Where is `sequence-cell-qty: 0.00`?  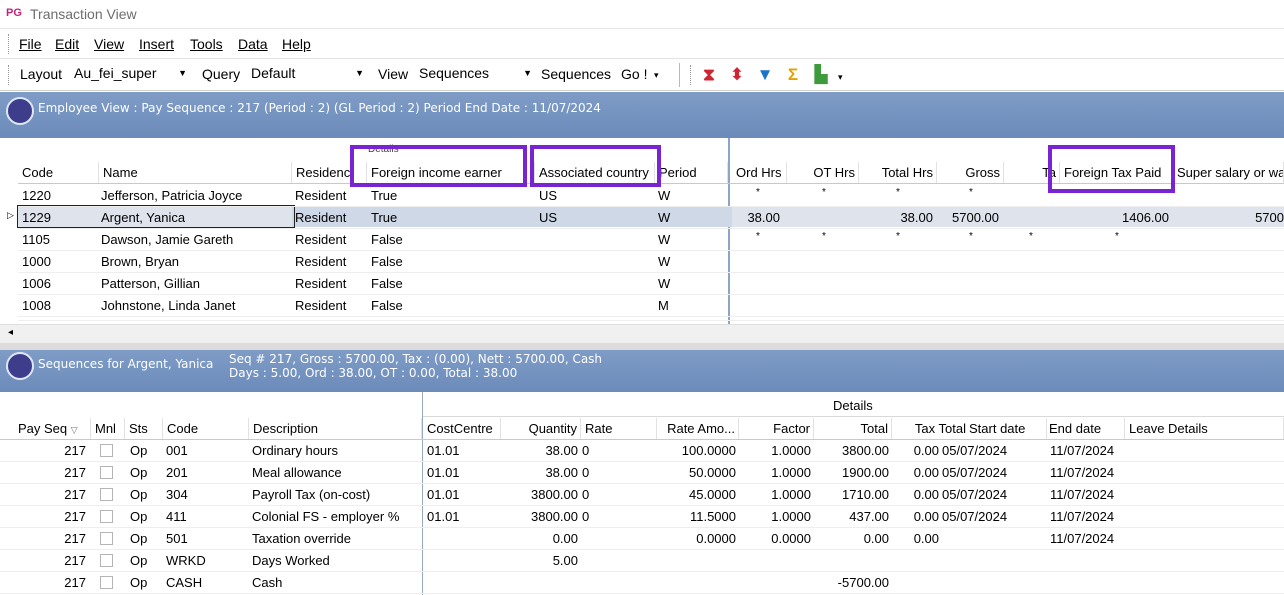 sequence-cell-qty: 0.00 is located at coordinates (541, 538).